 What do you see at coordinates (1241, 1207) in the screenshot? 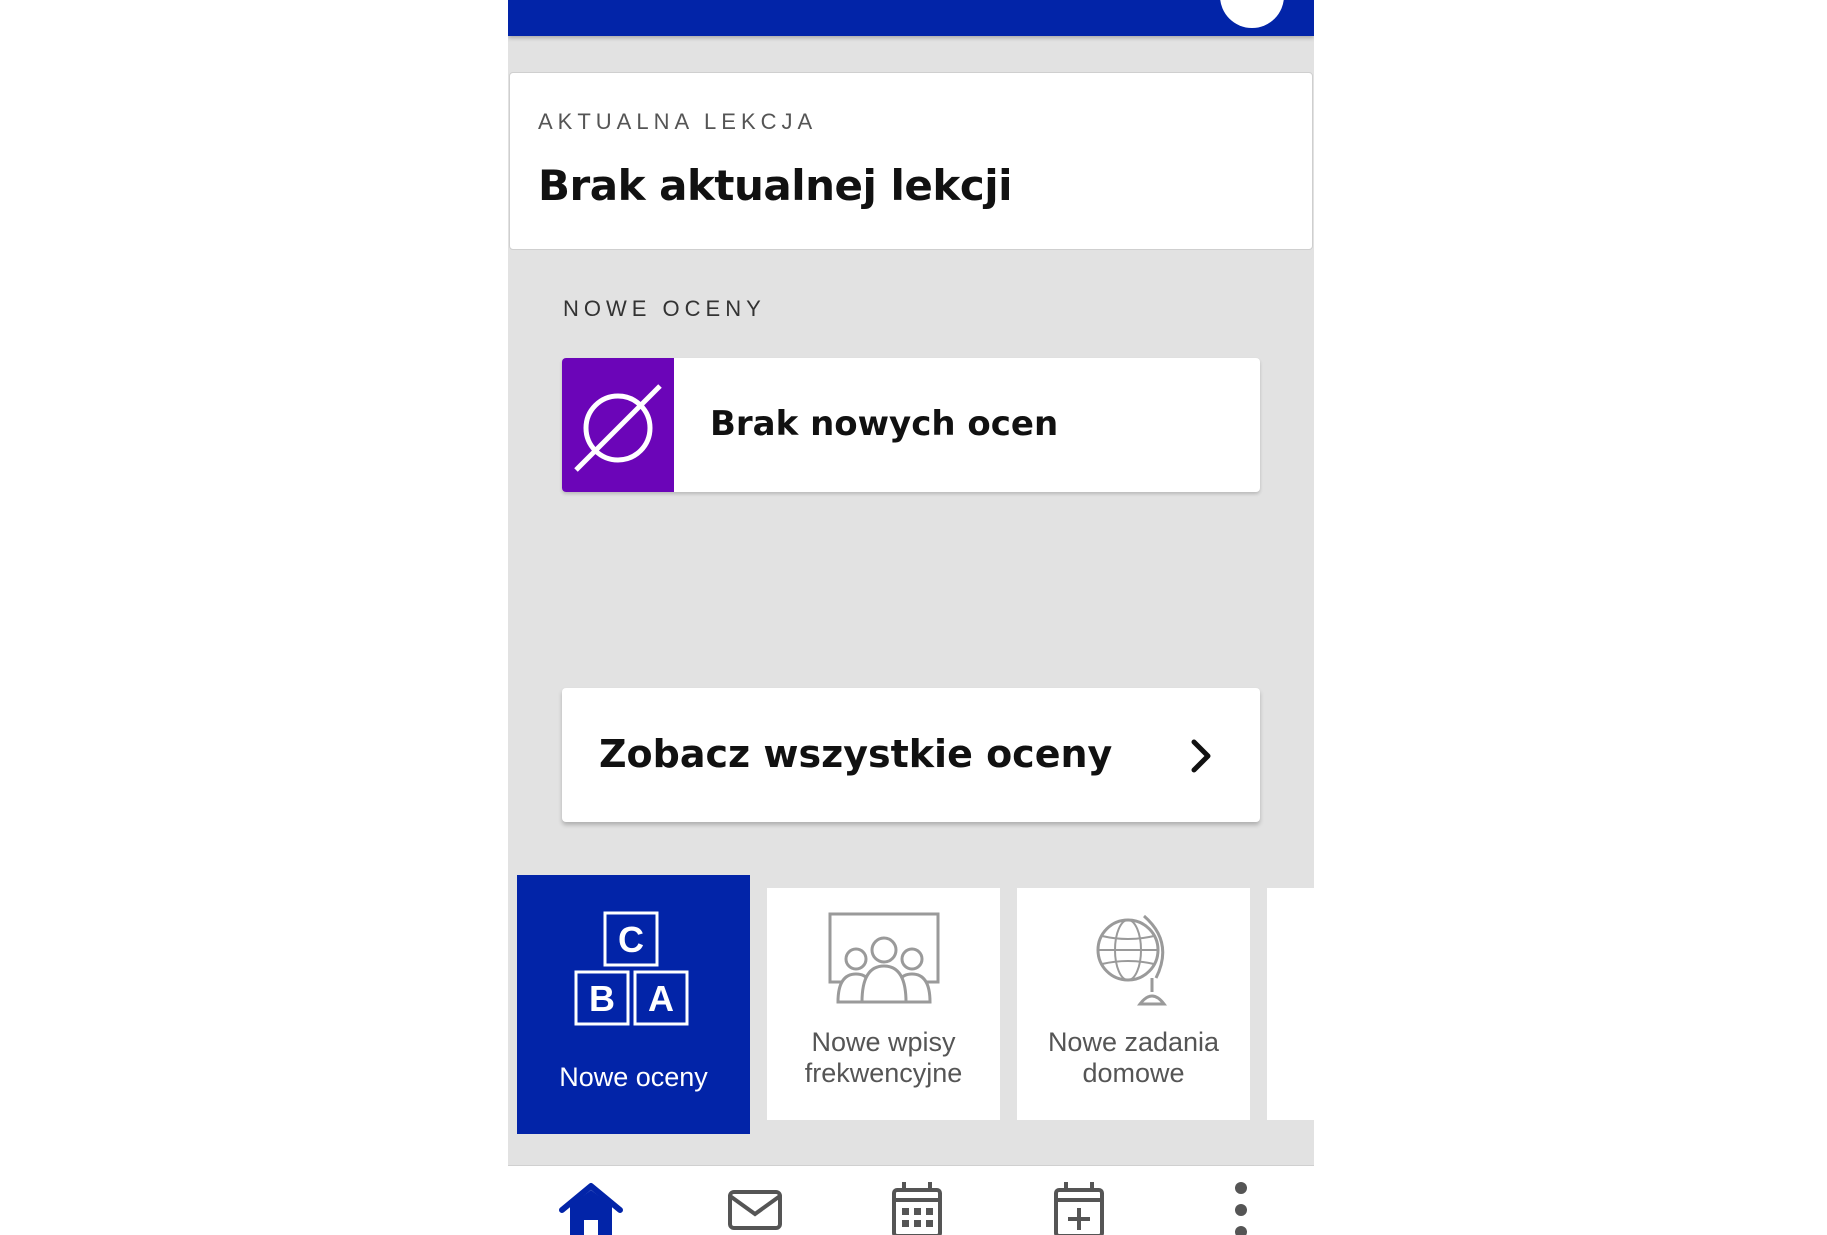
I see `more-vertical-icon` at bounding box center [1241, 1207].